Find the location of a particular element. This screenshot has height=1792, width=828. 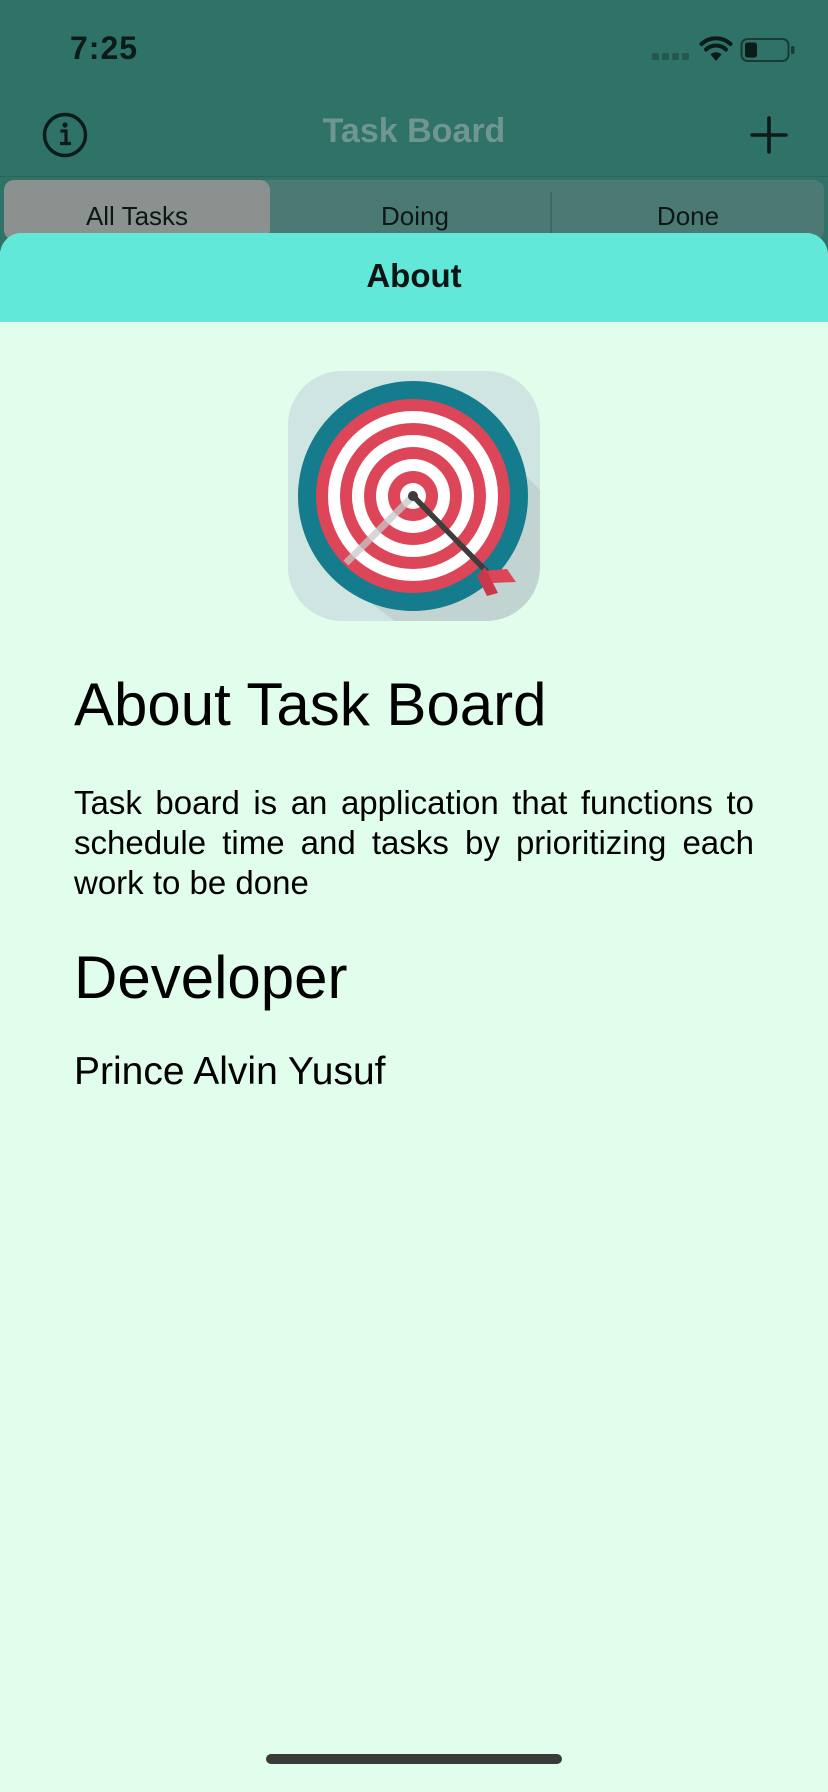

nav-title: Task Board is located at coordinates (414, 131).